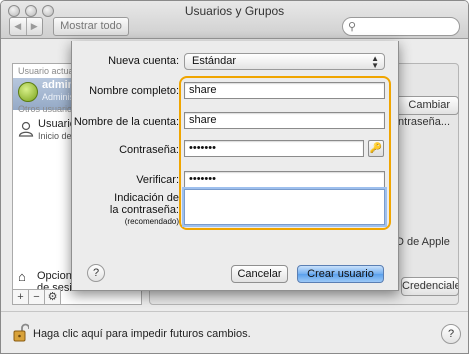 Image resolution: width=469 pixels, height=354 pixels. Describe the element at coordinates (21, 333) in the screenshot. I see `open-lock-icon` at that location.